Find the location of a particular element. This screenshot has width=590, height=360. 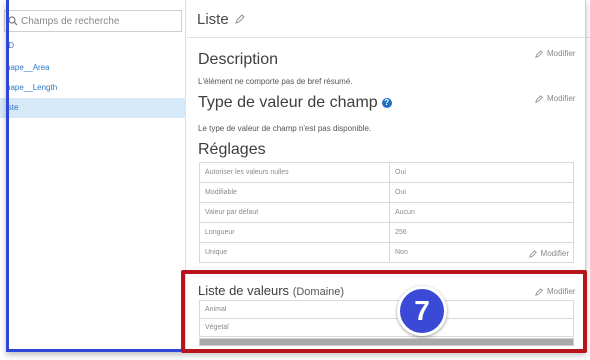

sidebar-item-id: ID is located at coordinates (93, 46).